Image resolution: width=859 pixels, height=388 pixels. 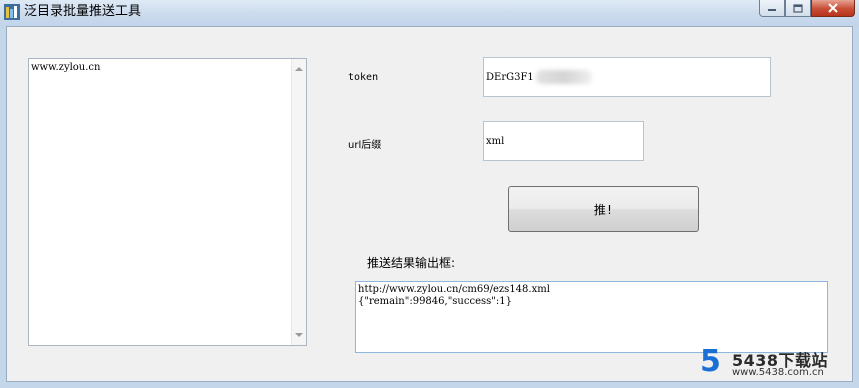 I want to click on maximize-button, so click(x=798, y=8).